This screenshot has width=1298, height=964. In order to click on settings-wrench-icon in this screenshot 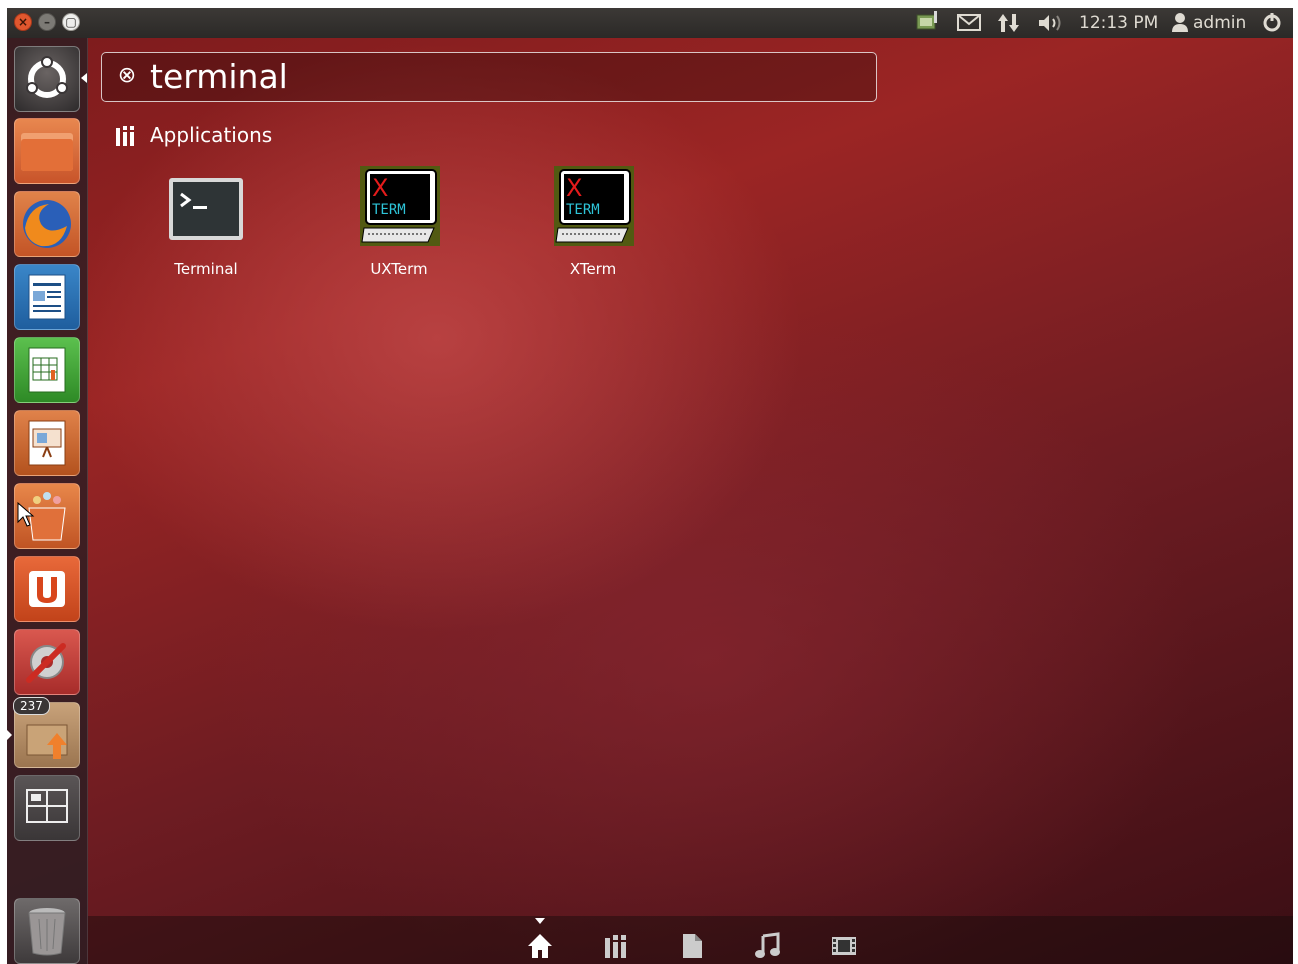, I will do `click(46, 663)`.